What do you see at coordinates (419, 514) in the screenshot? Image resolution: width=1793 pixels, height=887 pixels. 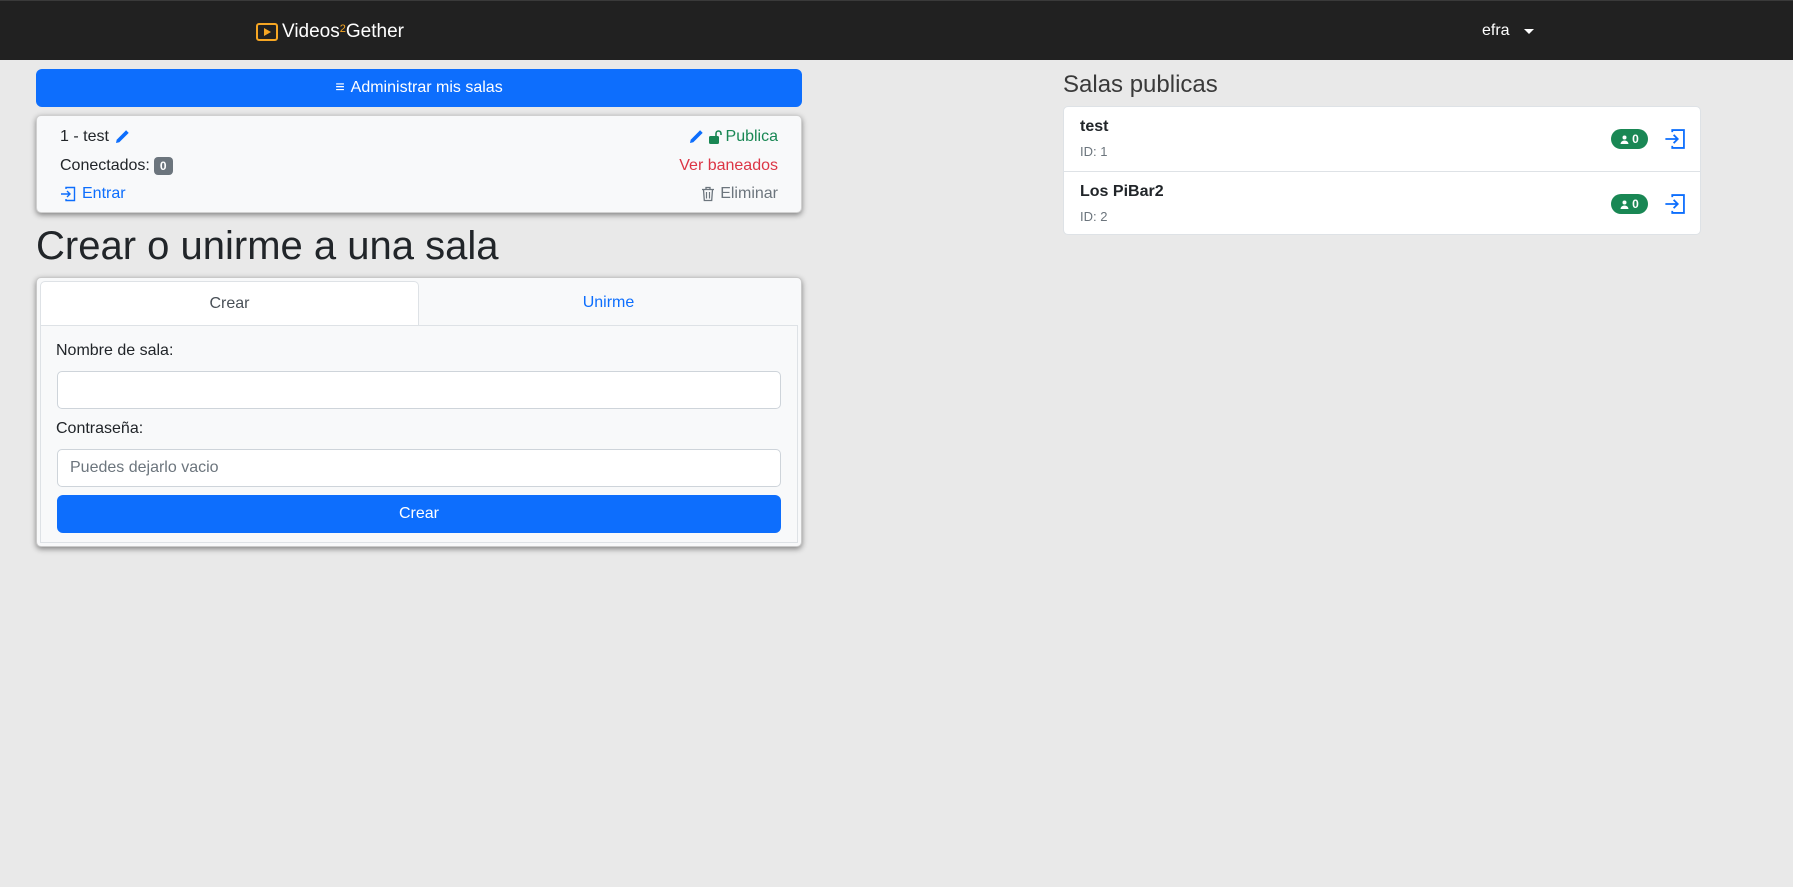 I see `create-room-button: Crear` at bounding box center [419, 514].